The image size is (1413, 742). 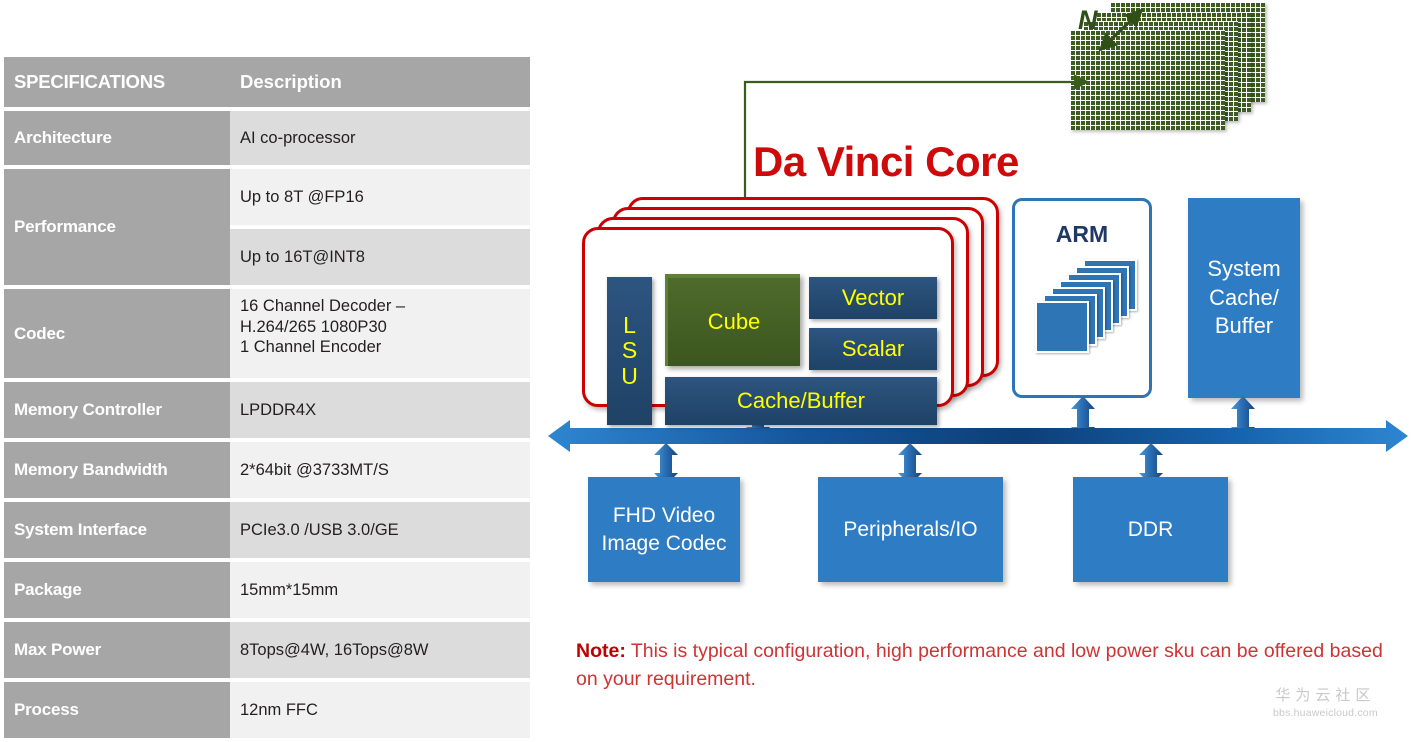 I want to click on row-value-performance-int8: Up to 16T@INT8, so click(x=380, y=257).